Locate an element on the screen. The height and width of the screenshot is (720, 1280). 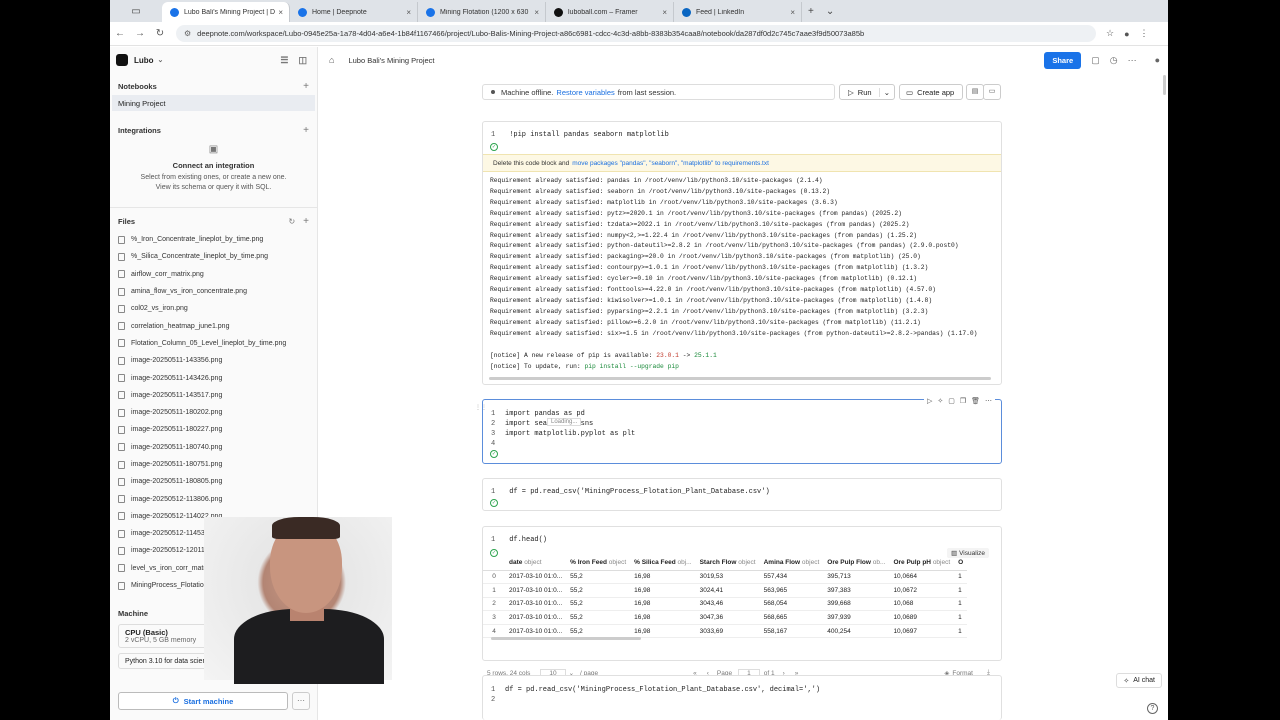
cell1-code: !pip install pandas seaborn matplotlib is located at coordinates (589, 135).